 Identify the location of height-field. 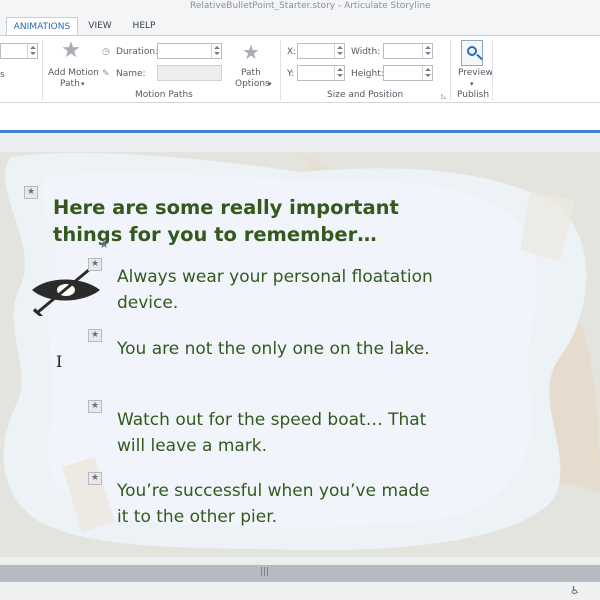
(408, 73).